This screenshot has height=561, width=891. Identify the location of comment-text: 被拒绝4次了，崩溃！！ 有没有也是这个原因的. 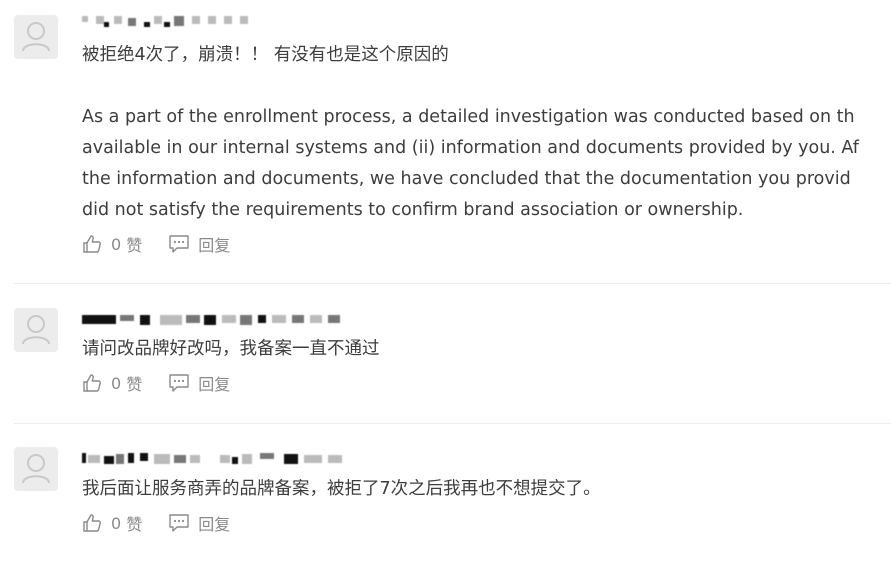
(265, 55).